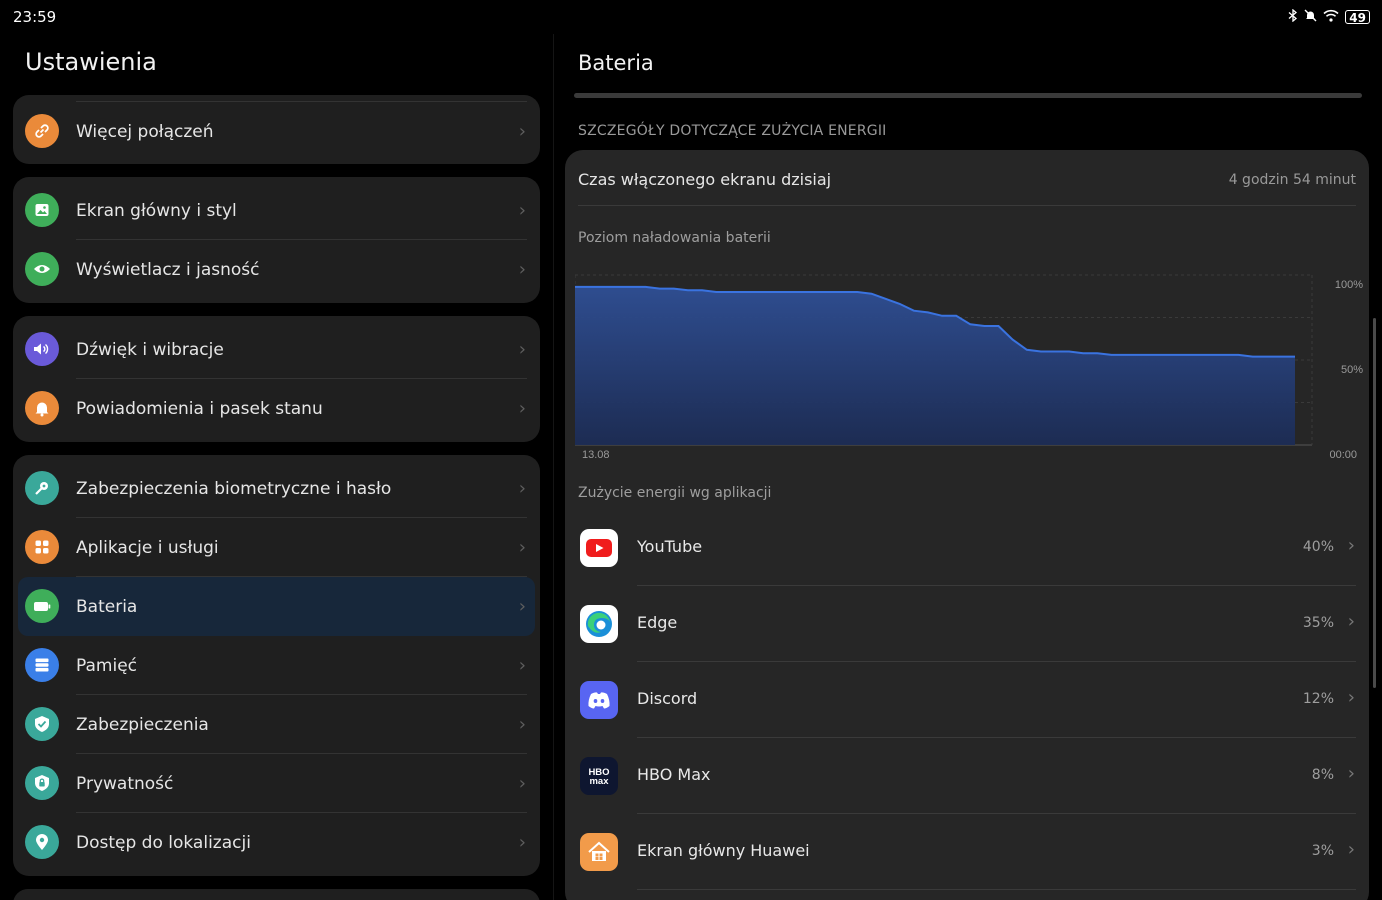 Image resolution: width=1382 pixels, height=900 pixels. What do you see at coordinates (1374, 503) in the screenshot?
I see `vertical-scroll-indicator` at bounding box center [1374, 503].